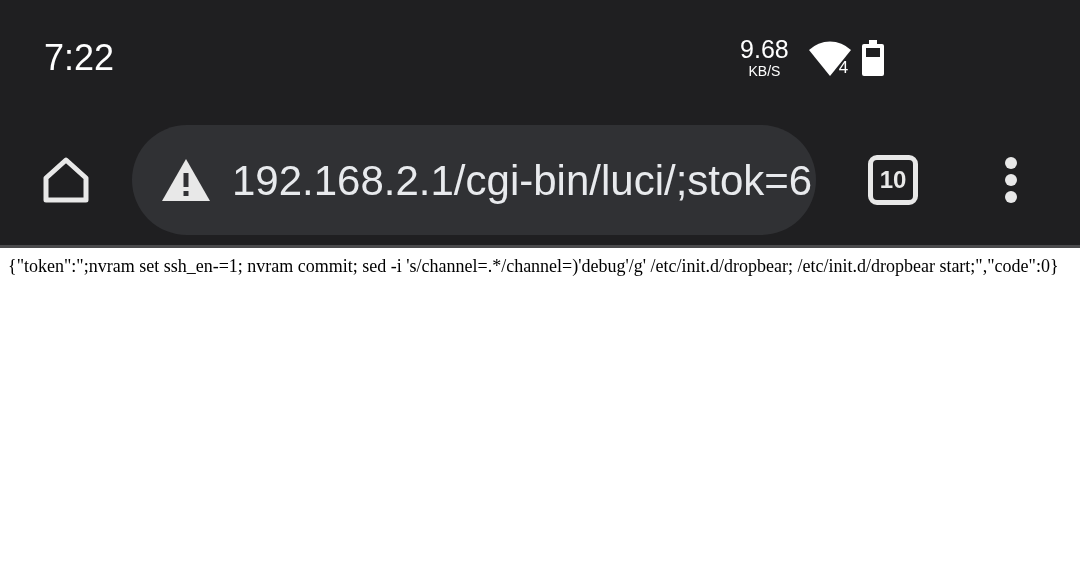 The height and width of the screenshot is (561, 1080). I want to click on menu-icon, so click(1011, 180).